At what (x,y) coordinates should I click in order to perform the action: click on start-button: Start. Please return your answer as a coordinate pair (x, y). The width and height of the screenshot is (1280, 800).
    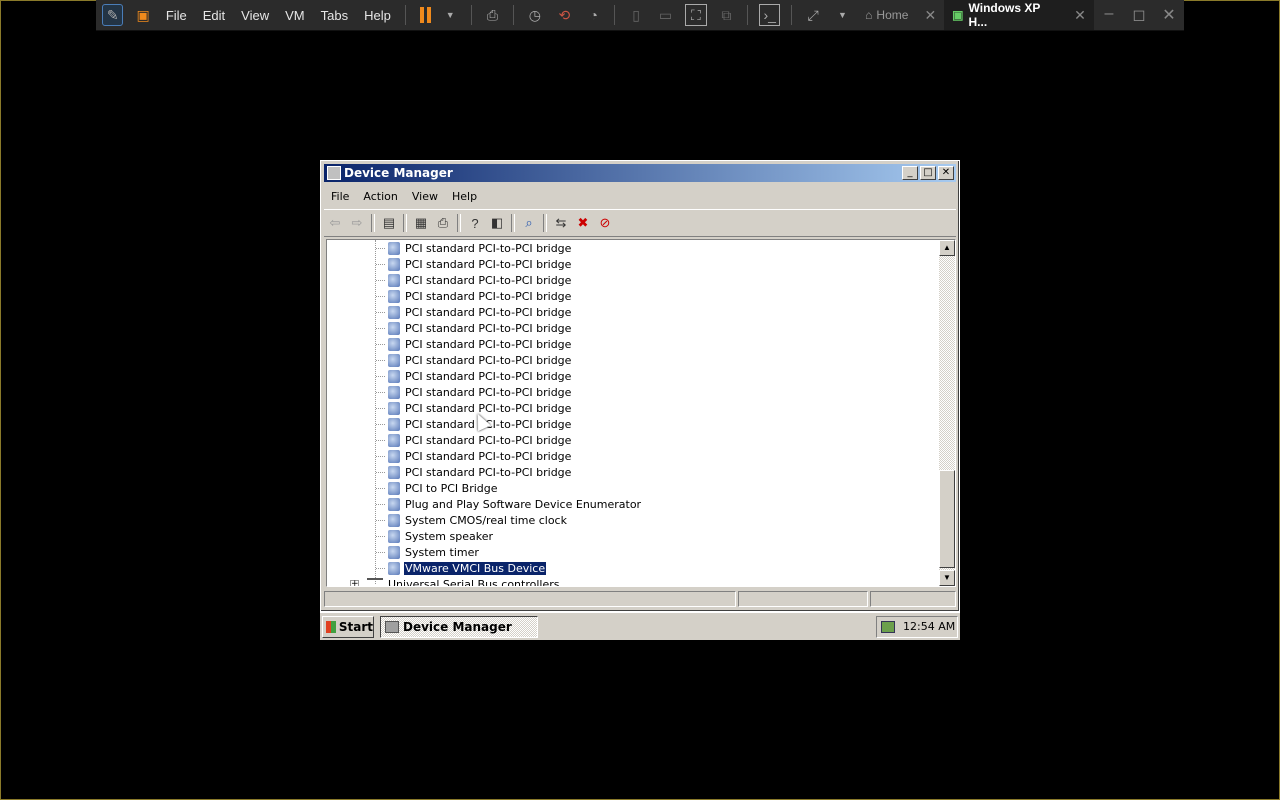
    Looking at the image, I should click on (348, 626).